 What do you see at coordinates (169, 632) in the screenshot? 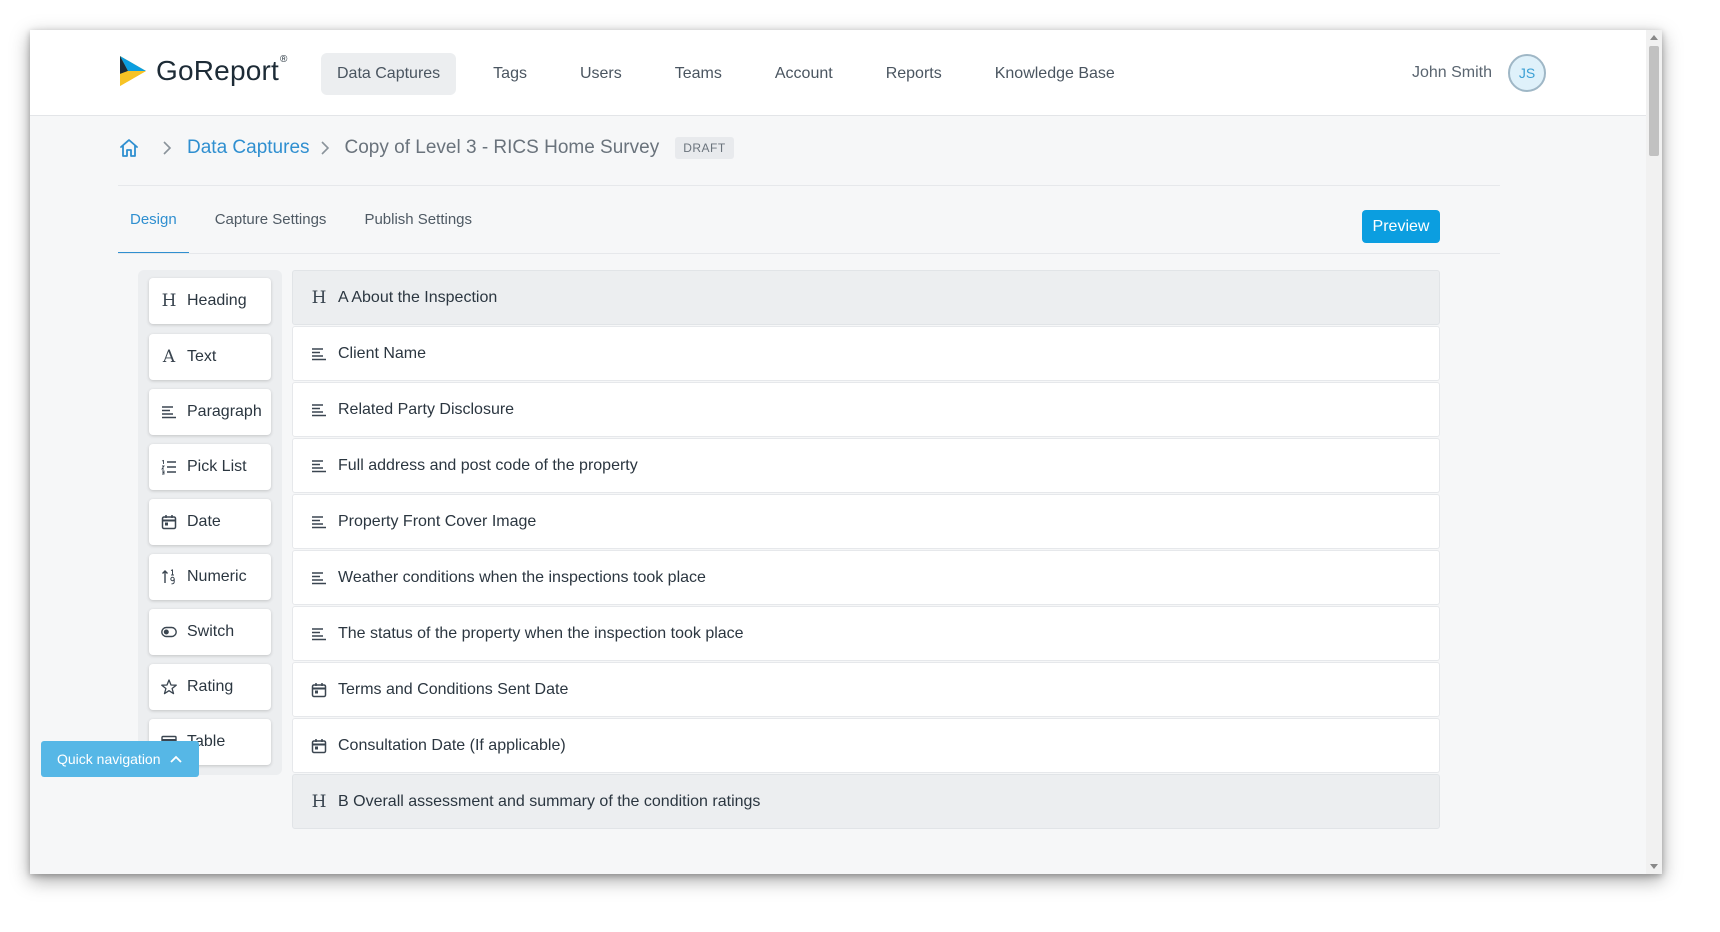
I see `toggle-icon` at bounding box center [169, 632].